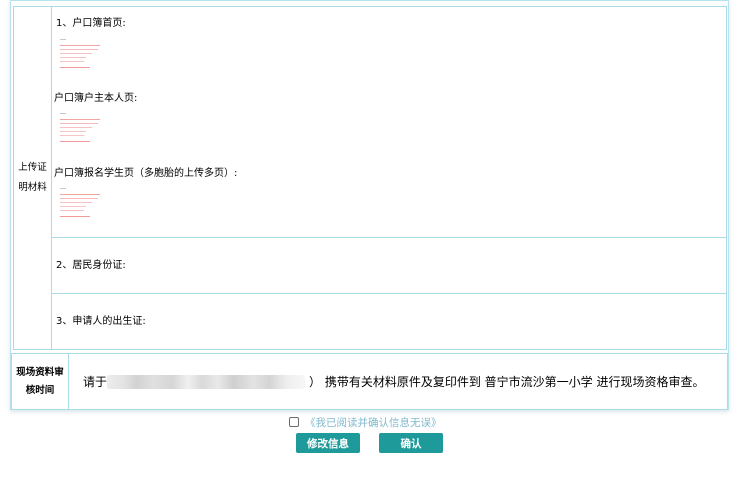 The image size is (741, 478). What do you see at coordinates (91, 265) in the screenshot?
I see `item-id-card-title: 2、居民身份证:` at bounding box center [91, 265].